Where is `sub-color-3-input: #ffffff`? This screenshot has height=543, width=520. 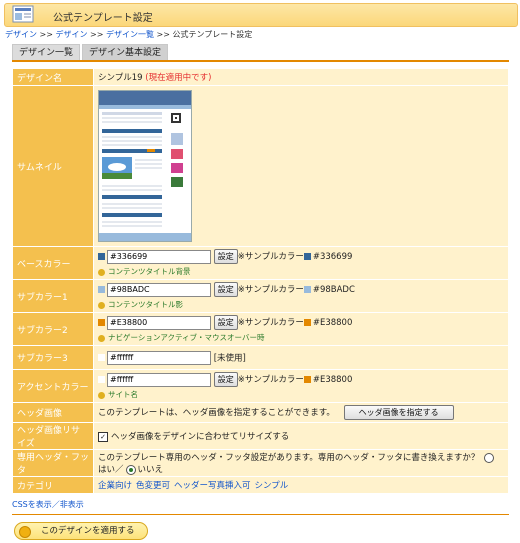 sub-color-3-input: #ffffff is located at coordinates (159, 357).